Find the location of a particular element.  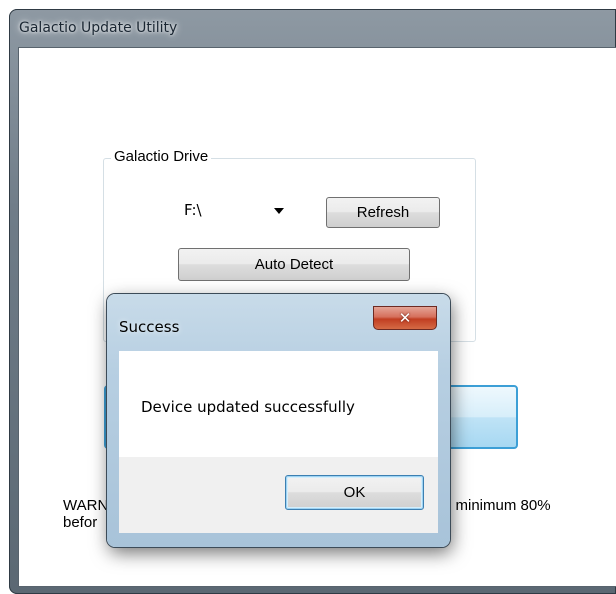

dialog-footer: OK is located at coordinates (278, 495).